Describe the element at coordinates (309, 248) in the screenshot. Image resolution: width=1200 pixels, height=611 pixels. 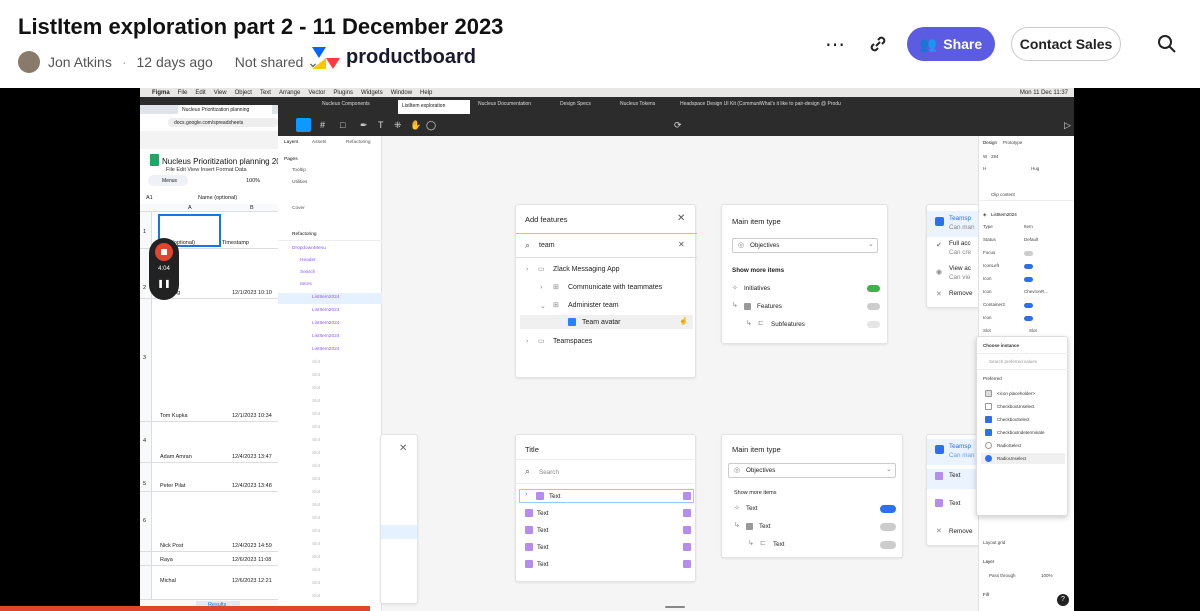
I see `layer-dropdownmenu: DropdownMenu` at that location.